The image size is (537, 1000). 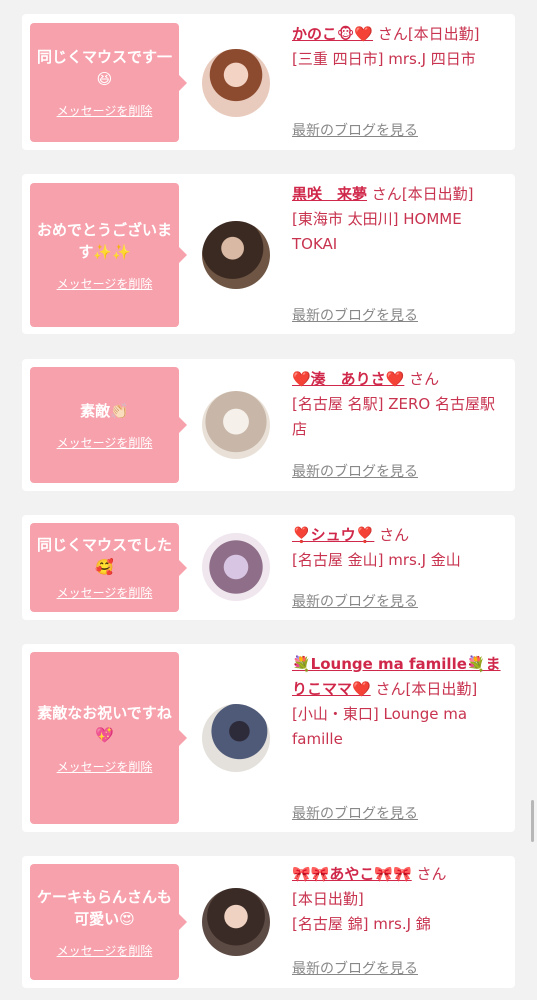 What do you see at coordinates (380, 726) in the screenshot?
I see `shop-info: [小山・東口] Lounge ma famille` at bounding box center [380, 726].